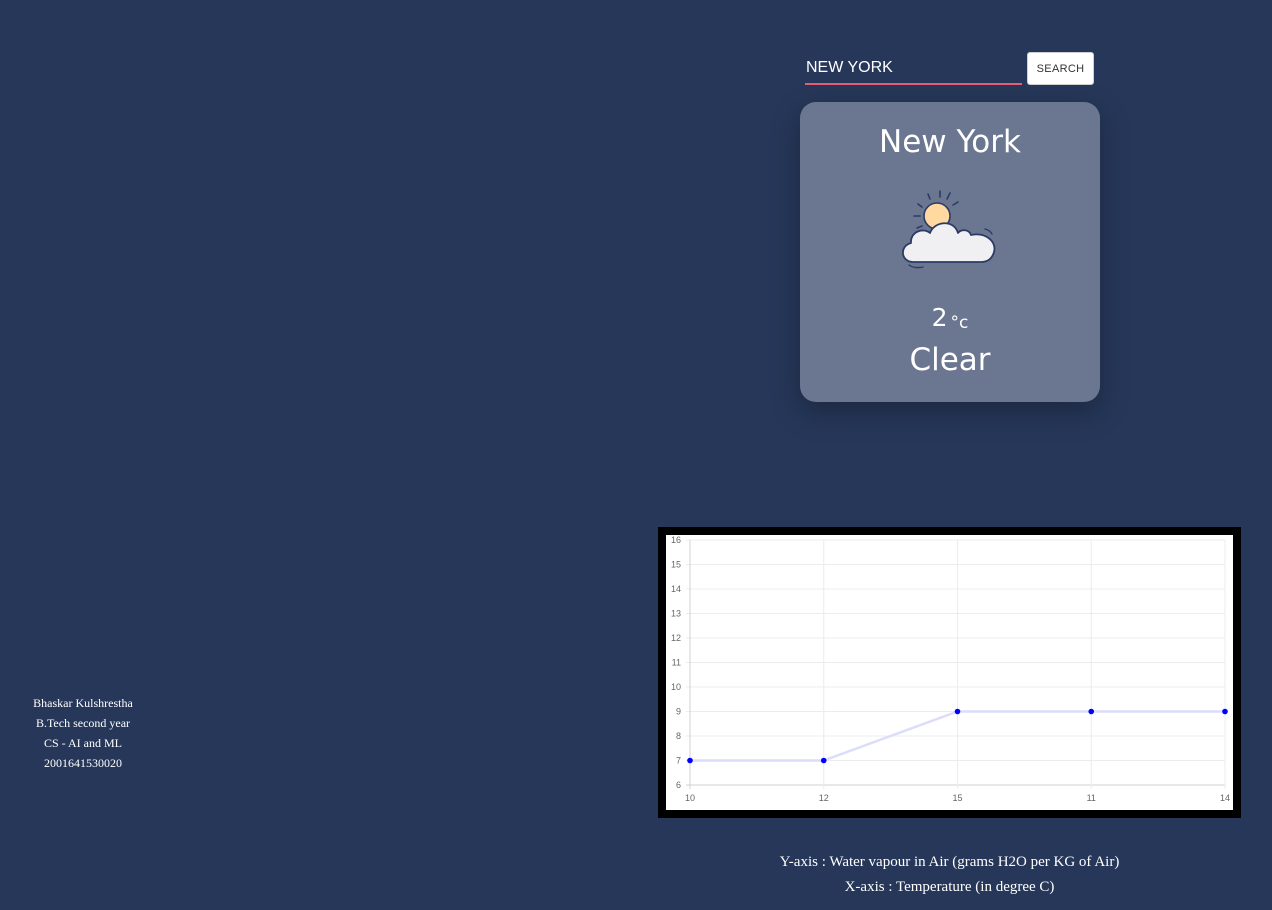 The width and height of the screenshot is (1272, 910). Describe the element at coordinates (676, 589) in the screenshot. I see `y-tick-label: 14` at that location.